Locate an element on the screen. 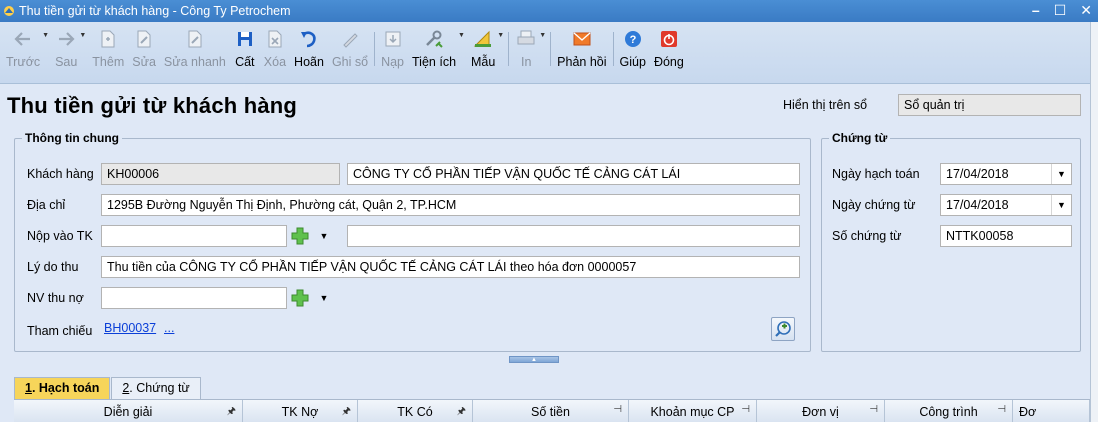 This screenshot has width=1098, height=422. add-reference-icon is located at coordinates (783, 329).